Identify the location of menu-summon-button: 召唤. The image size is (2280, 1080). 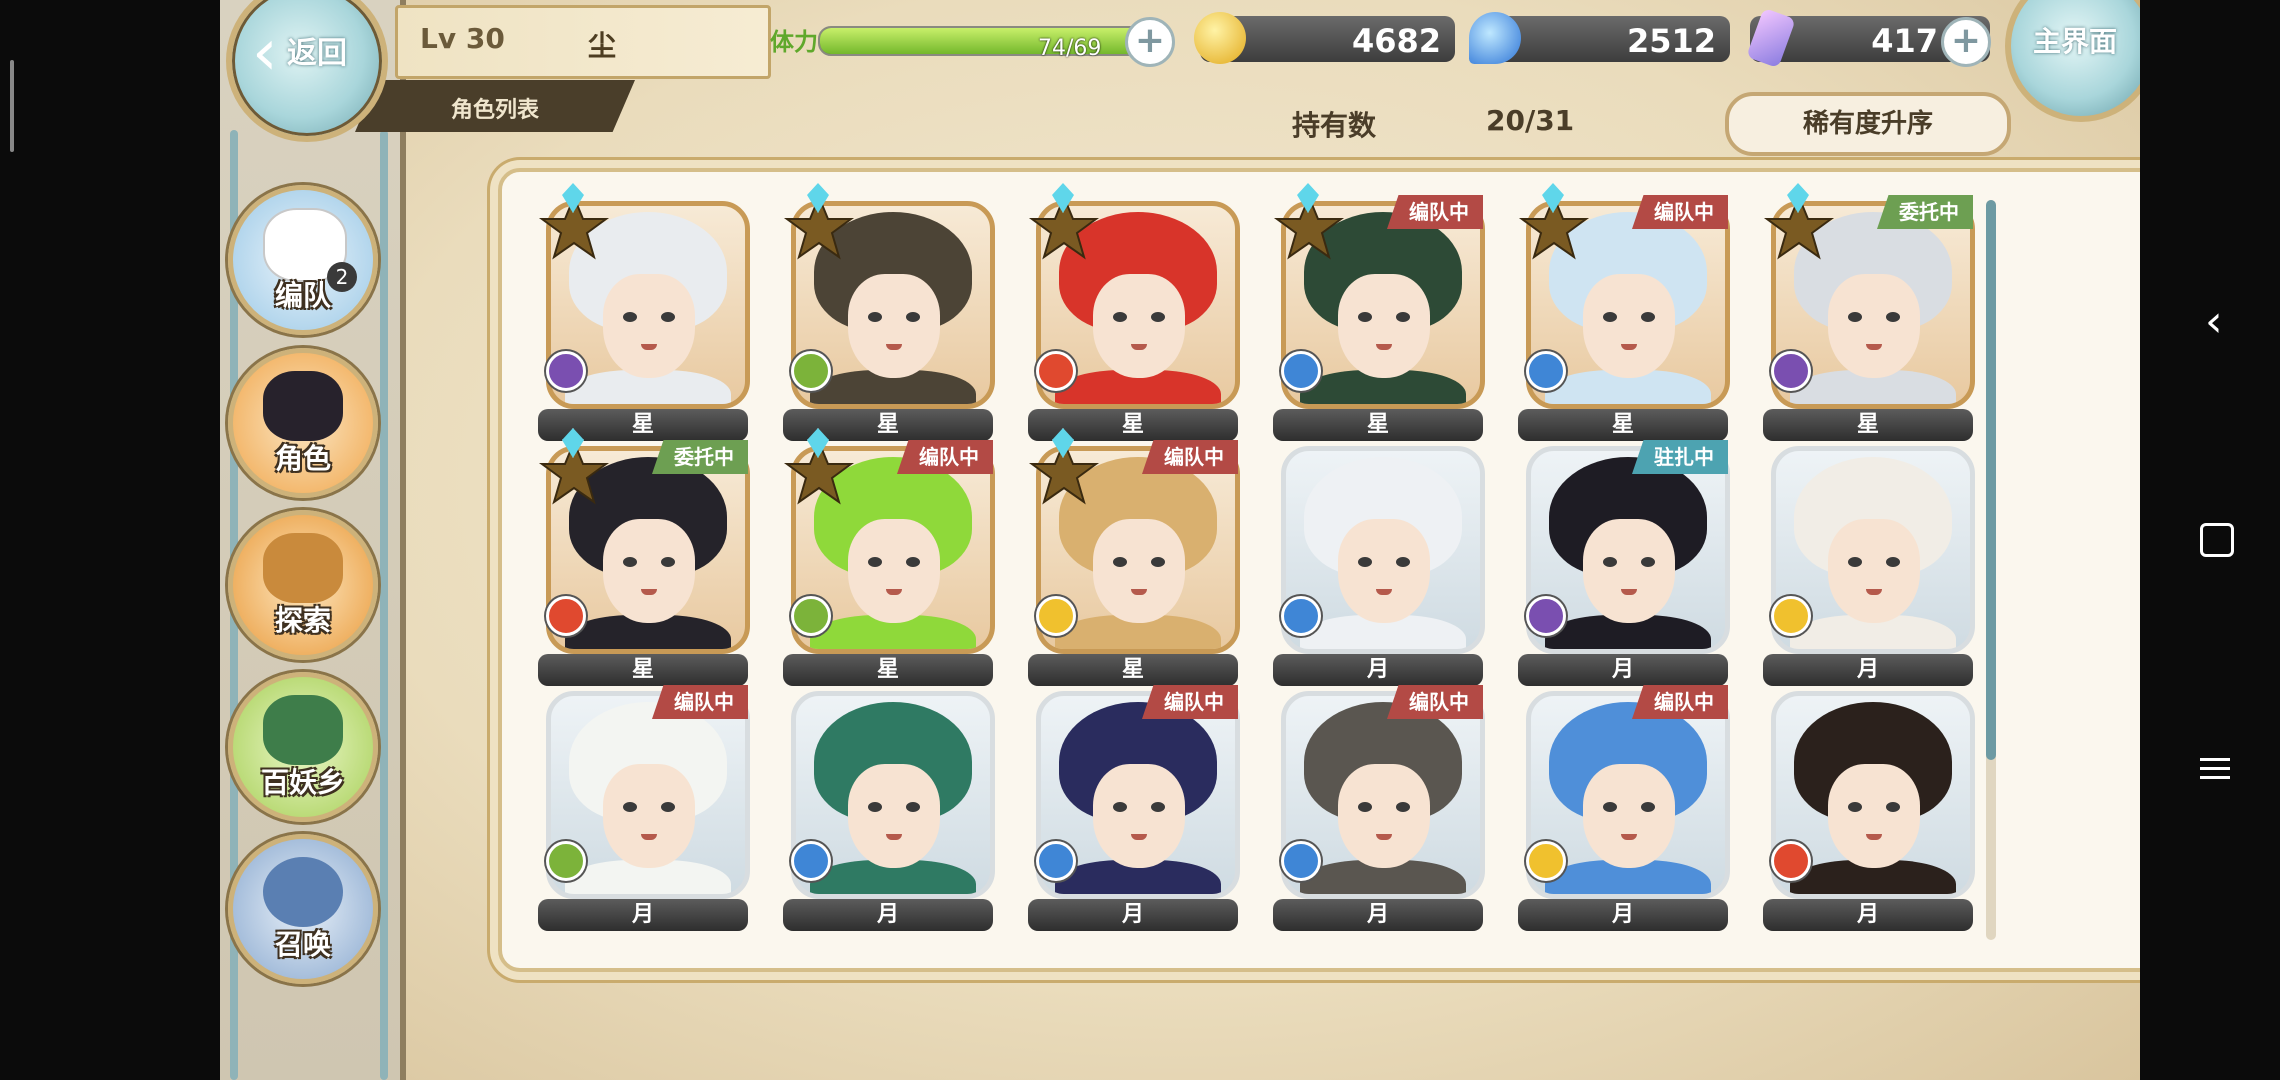
(303, 909).